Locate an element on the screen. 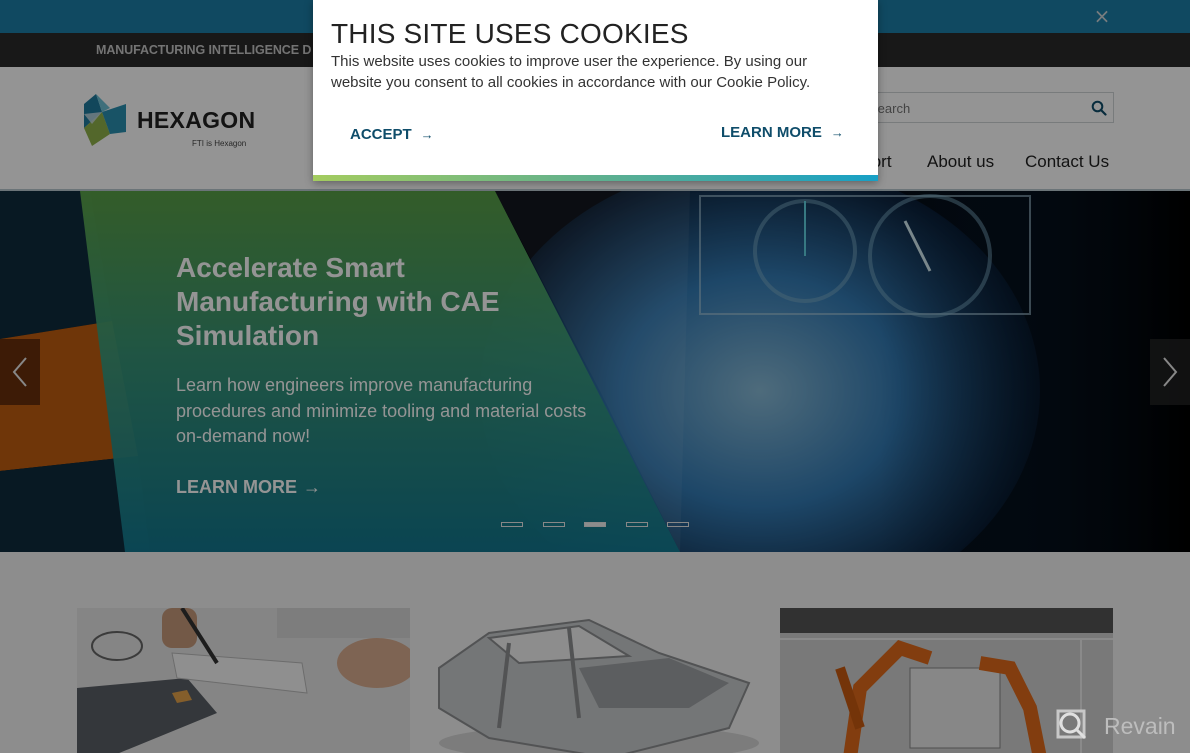 The height and width of the screenshot is (753, 1190). cookie-learn-more-button: LEARN MORE → is located at coordinates (782, 132).